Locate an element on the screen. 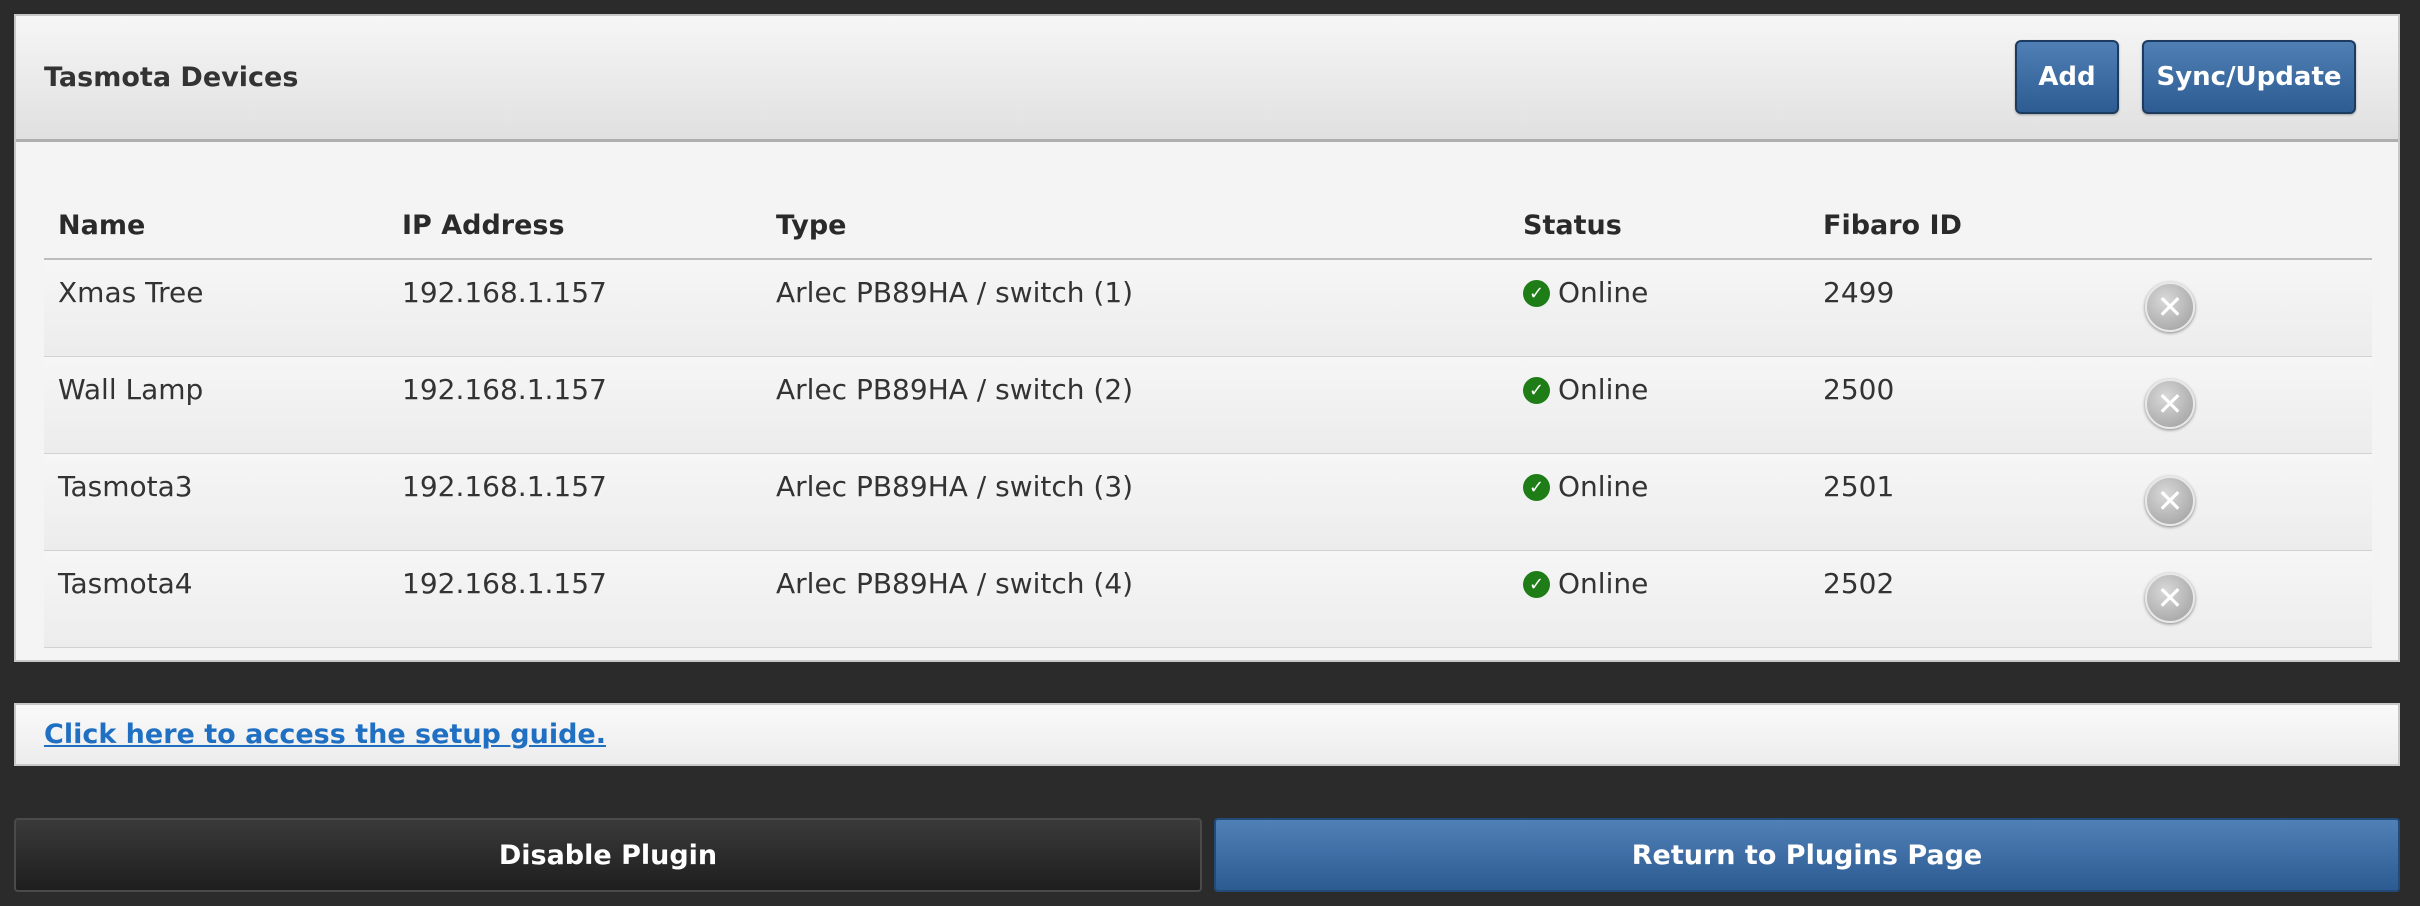 This screenshot has height=906, width=2420. return-to-plugins-button: Return to Plugins Page is located at coordinates (1807, 855).